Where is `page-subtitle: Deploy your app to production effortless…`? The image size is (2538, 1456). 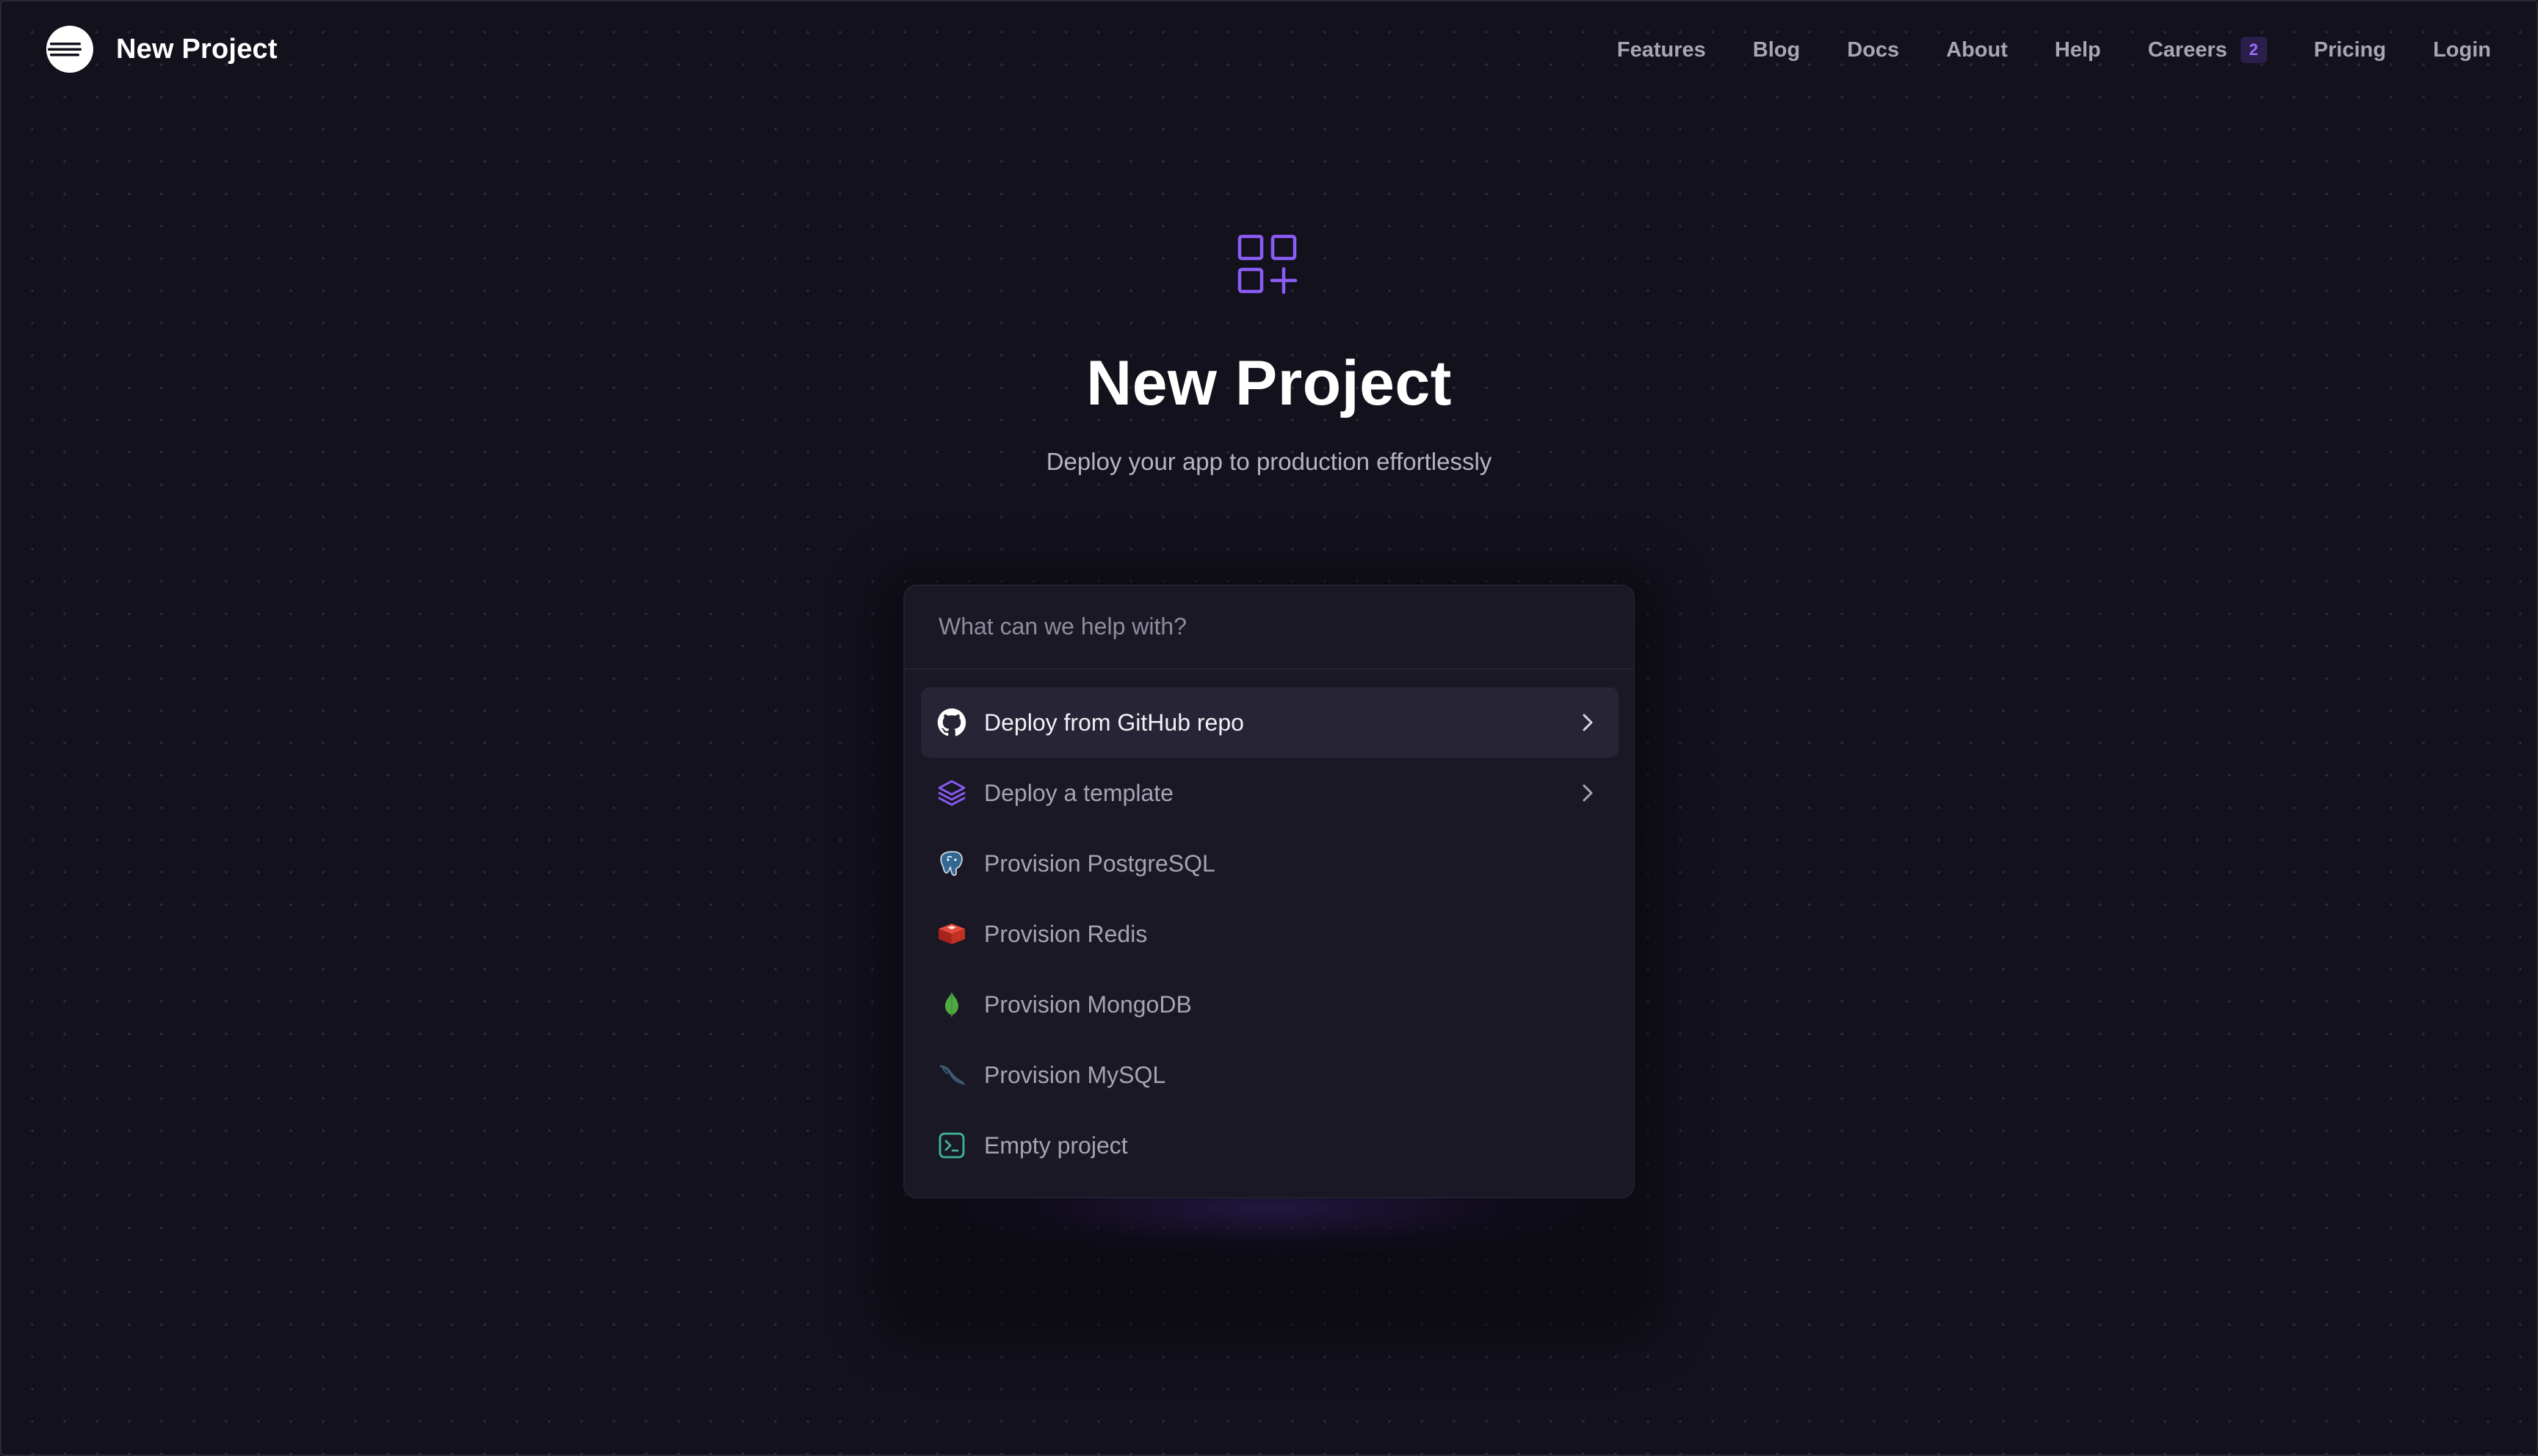
page-subtitle: Deploy your app to production effortless… is located at coordinates (1269, 461).